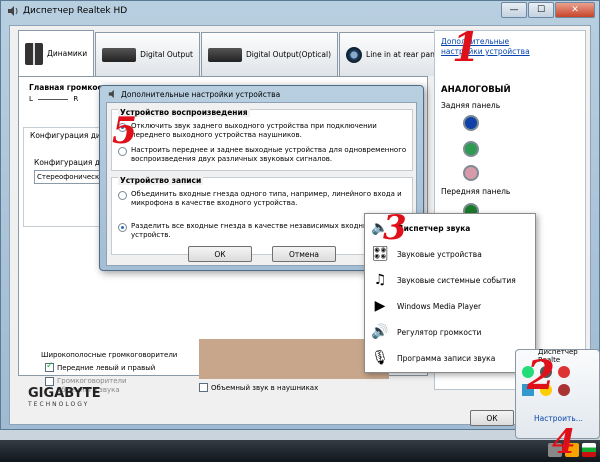 This screenshot has height=462, width=600. What do you see at coordinates (589, 450) in the screenshot?
I see `language-flag-icon` at bounding box center [589, 450].